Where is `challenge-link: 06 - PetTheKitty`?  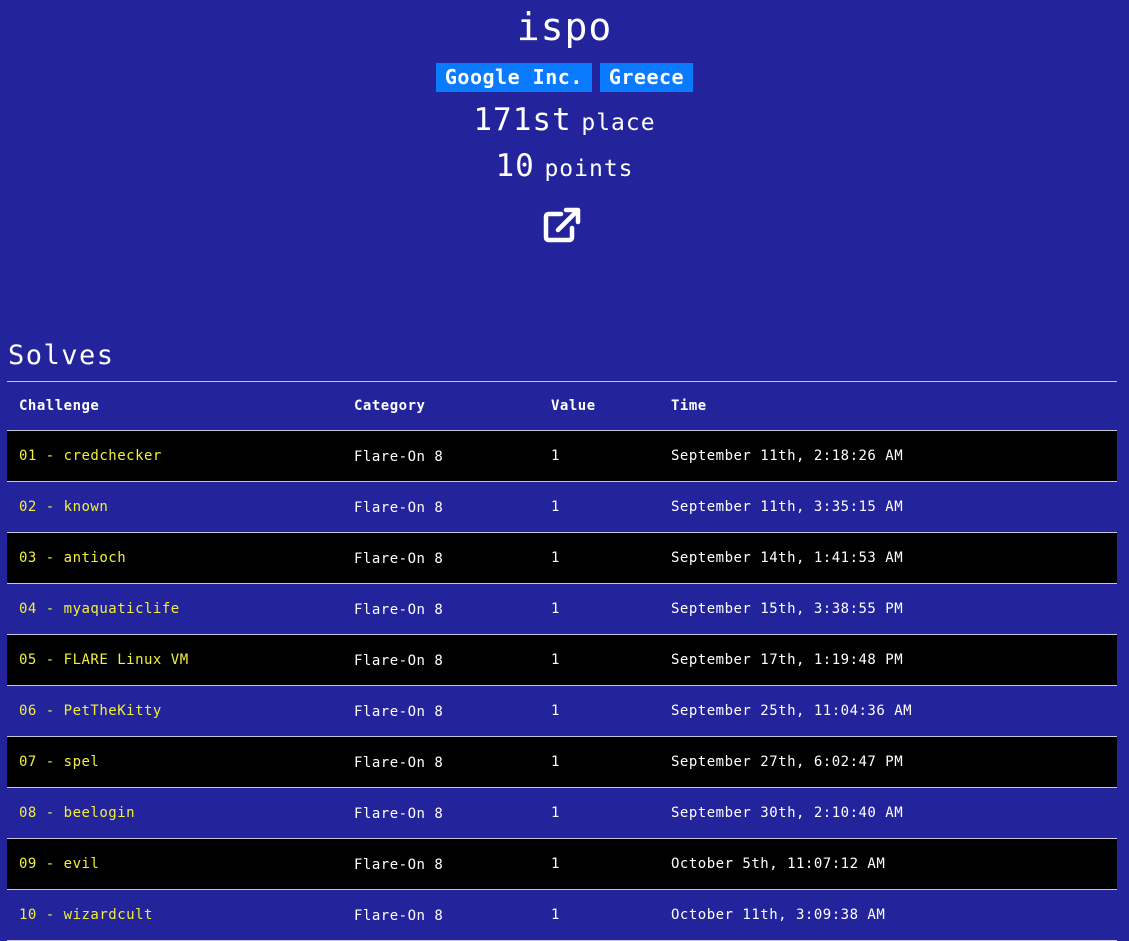
challenge-link: 06 - PetTheKitty is located at coordinates (90, 711).